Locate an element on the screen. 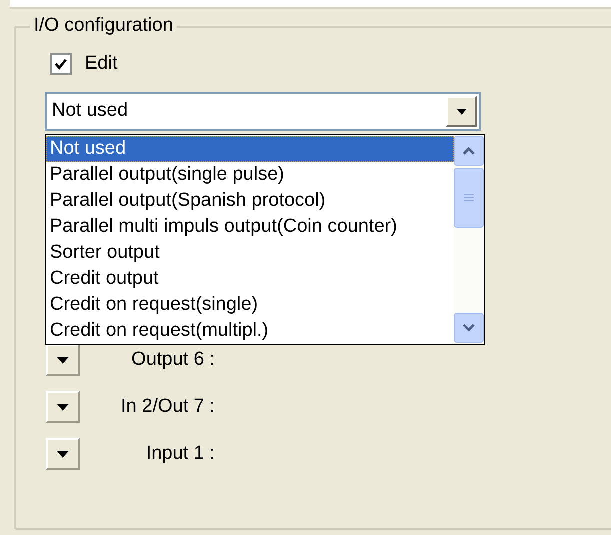 The height and width of the screenshot is (535, 611). scrollbar is located at coordinates (469, 239).